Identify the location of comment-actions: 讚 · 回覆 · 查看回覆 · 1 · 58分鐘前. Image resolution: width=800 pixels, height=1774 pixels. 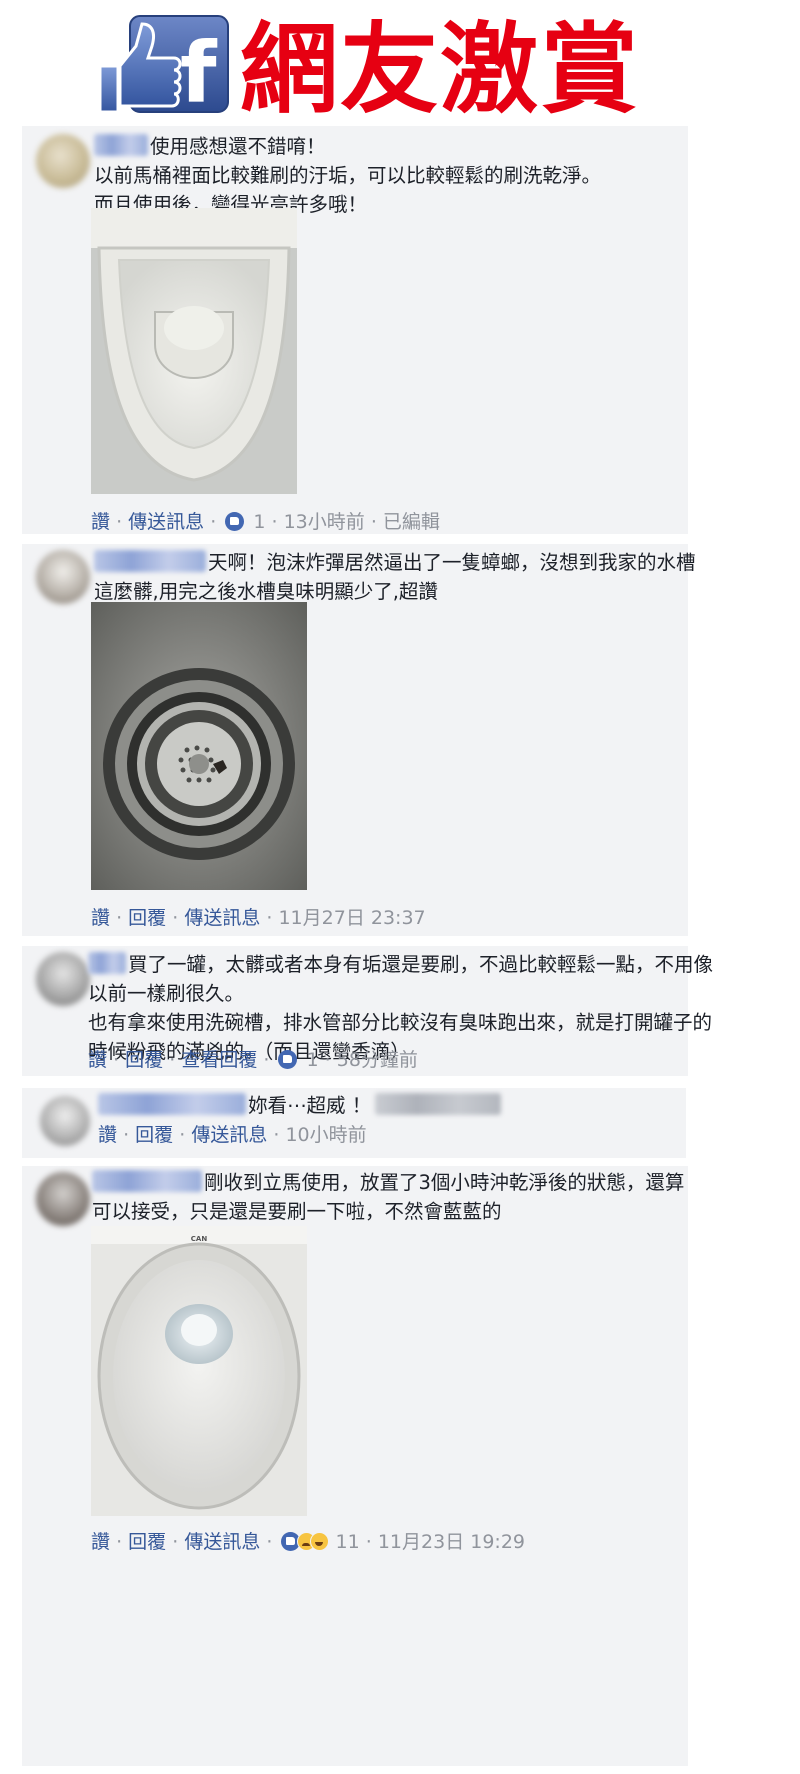
(253, 1060).